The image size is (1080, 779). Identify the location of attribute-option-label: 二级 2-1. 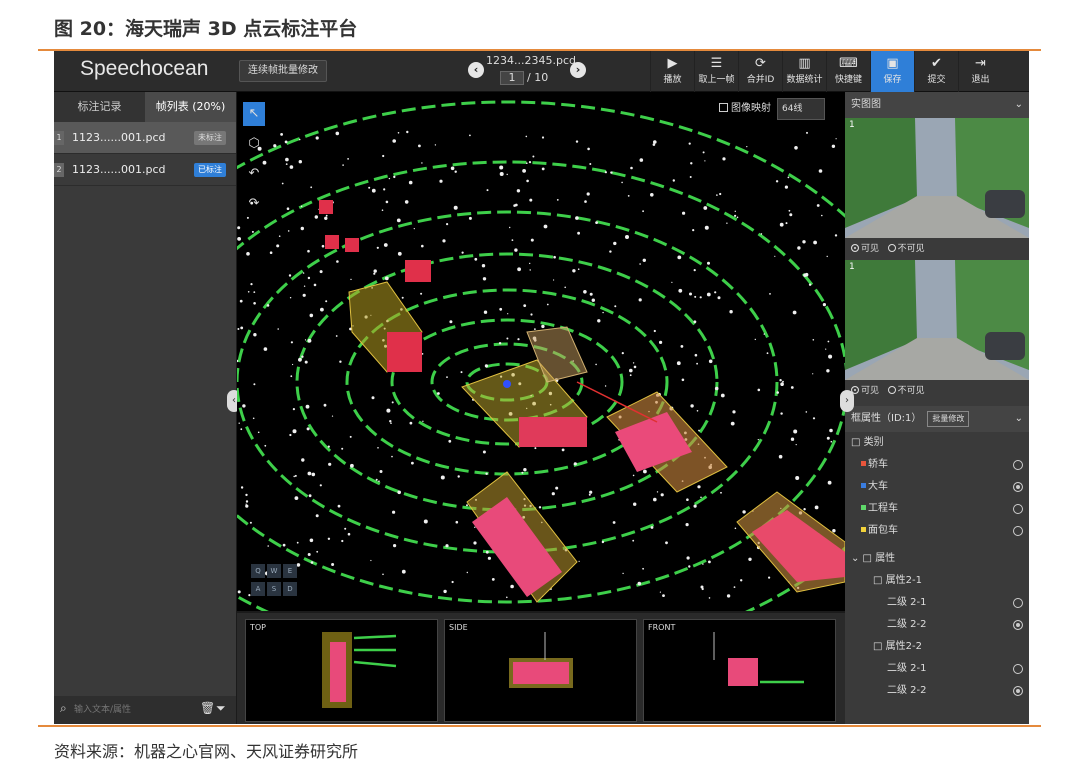
(907, 668).